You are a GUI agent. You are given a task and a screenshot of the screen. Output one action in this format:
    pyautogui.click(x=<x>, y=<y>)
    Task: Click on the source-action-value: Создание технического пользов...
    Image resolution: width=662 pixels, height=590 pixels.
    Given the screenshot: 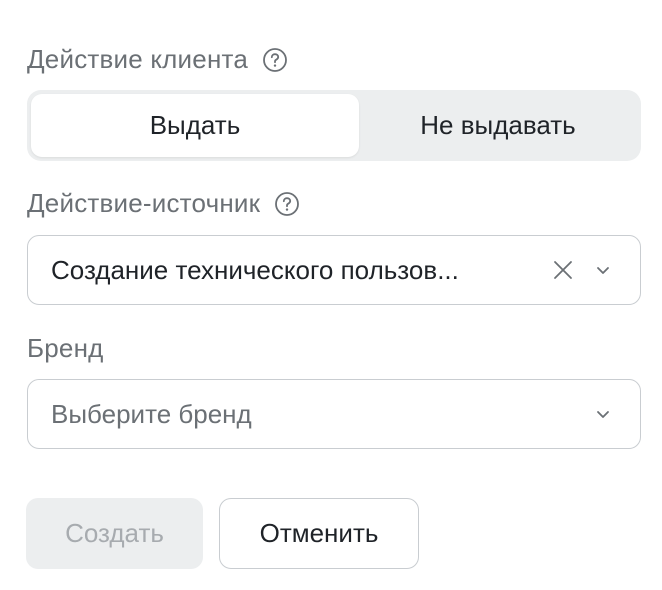 What is the action you would take?
    pyautogui.click(x=255, y=269)
    